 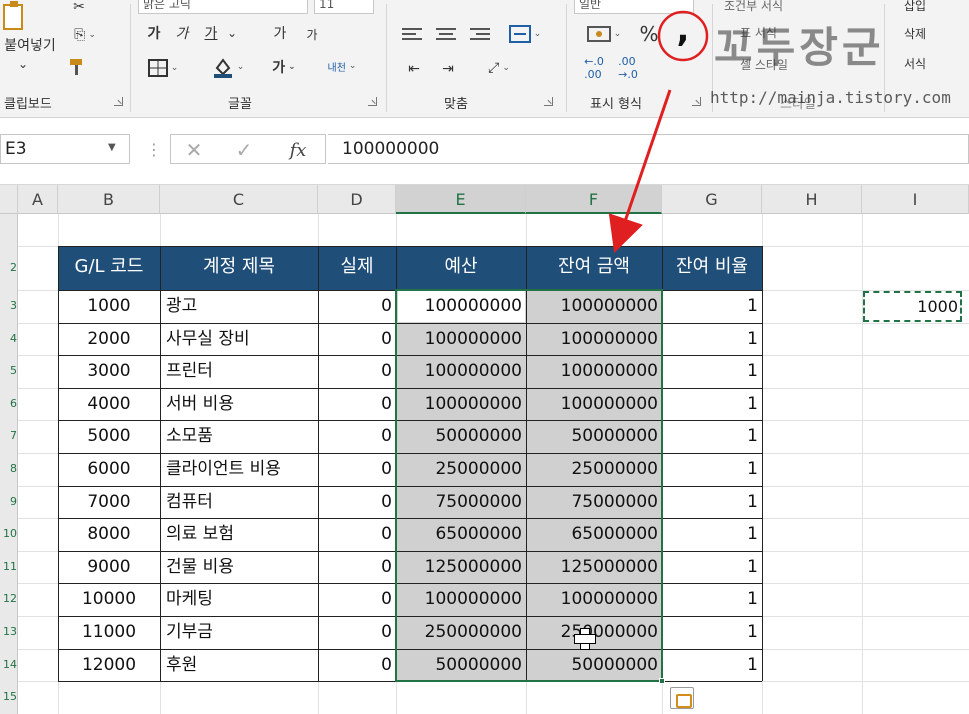 What do you see at coordinates (594, 268) in the screenshot?
I see `table-header-cell: 잔여 금액` at bounding box center [594, 268].